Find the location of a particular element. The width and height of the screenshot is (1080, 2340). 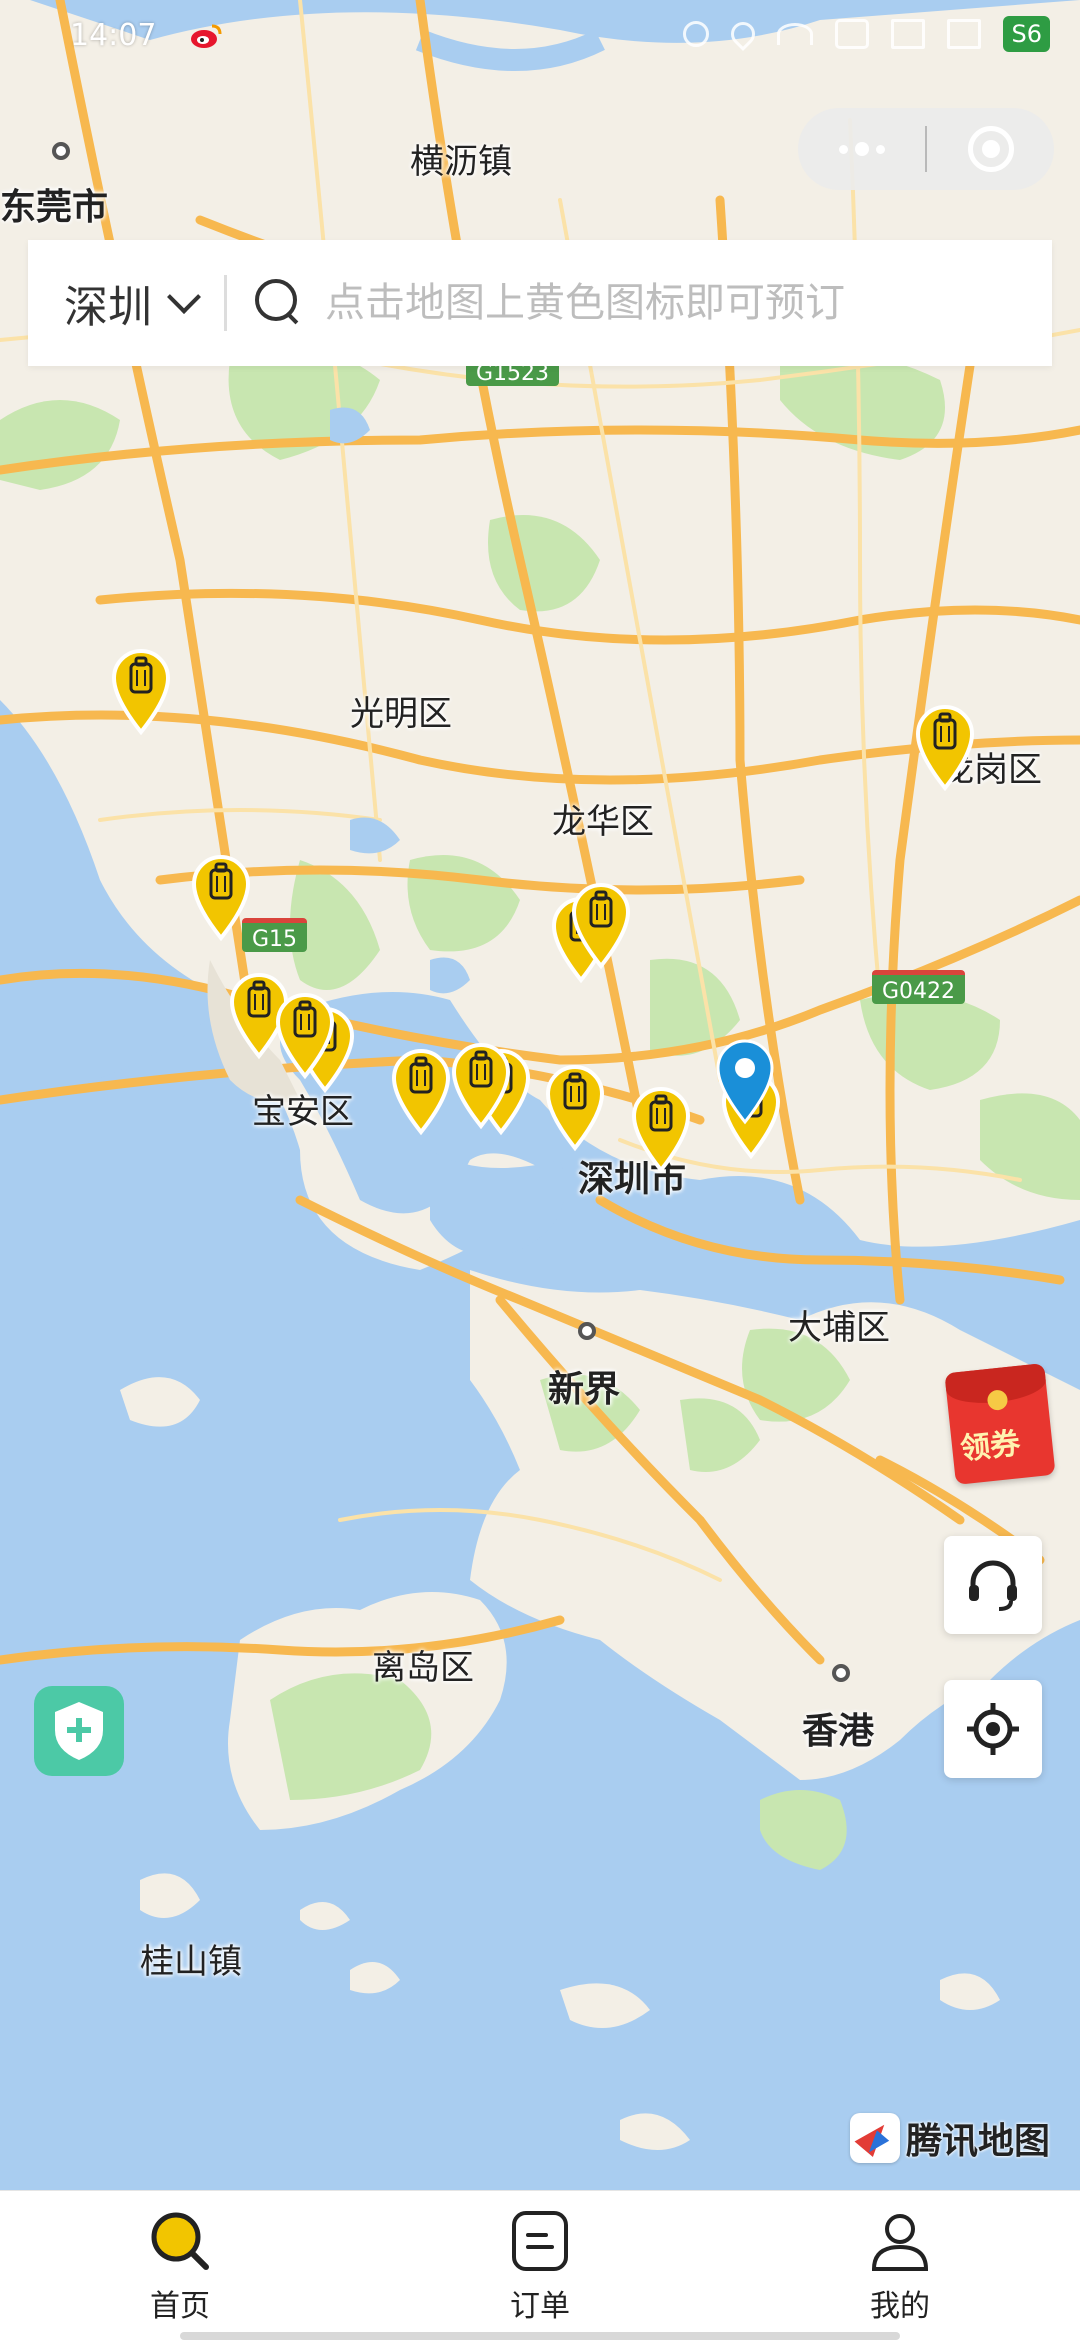

tab-bar: 首页 订单 我的 is located at coordinates (540, 2265).